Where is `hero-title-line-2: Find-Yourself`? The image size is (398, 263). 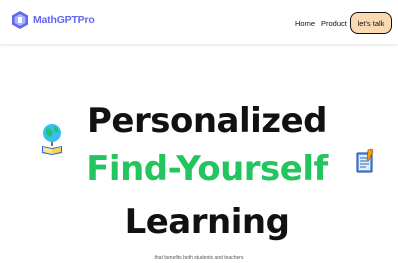 hero-title-line-2: Find-Yourself is located at coordinates (207, 169).